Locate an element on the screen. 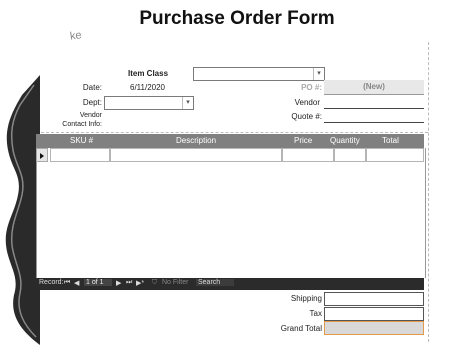 The width and height of the screenshot is (474, 352). record-selector is located at coordinates (42, 155).